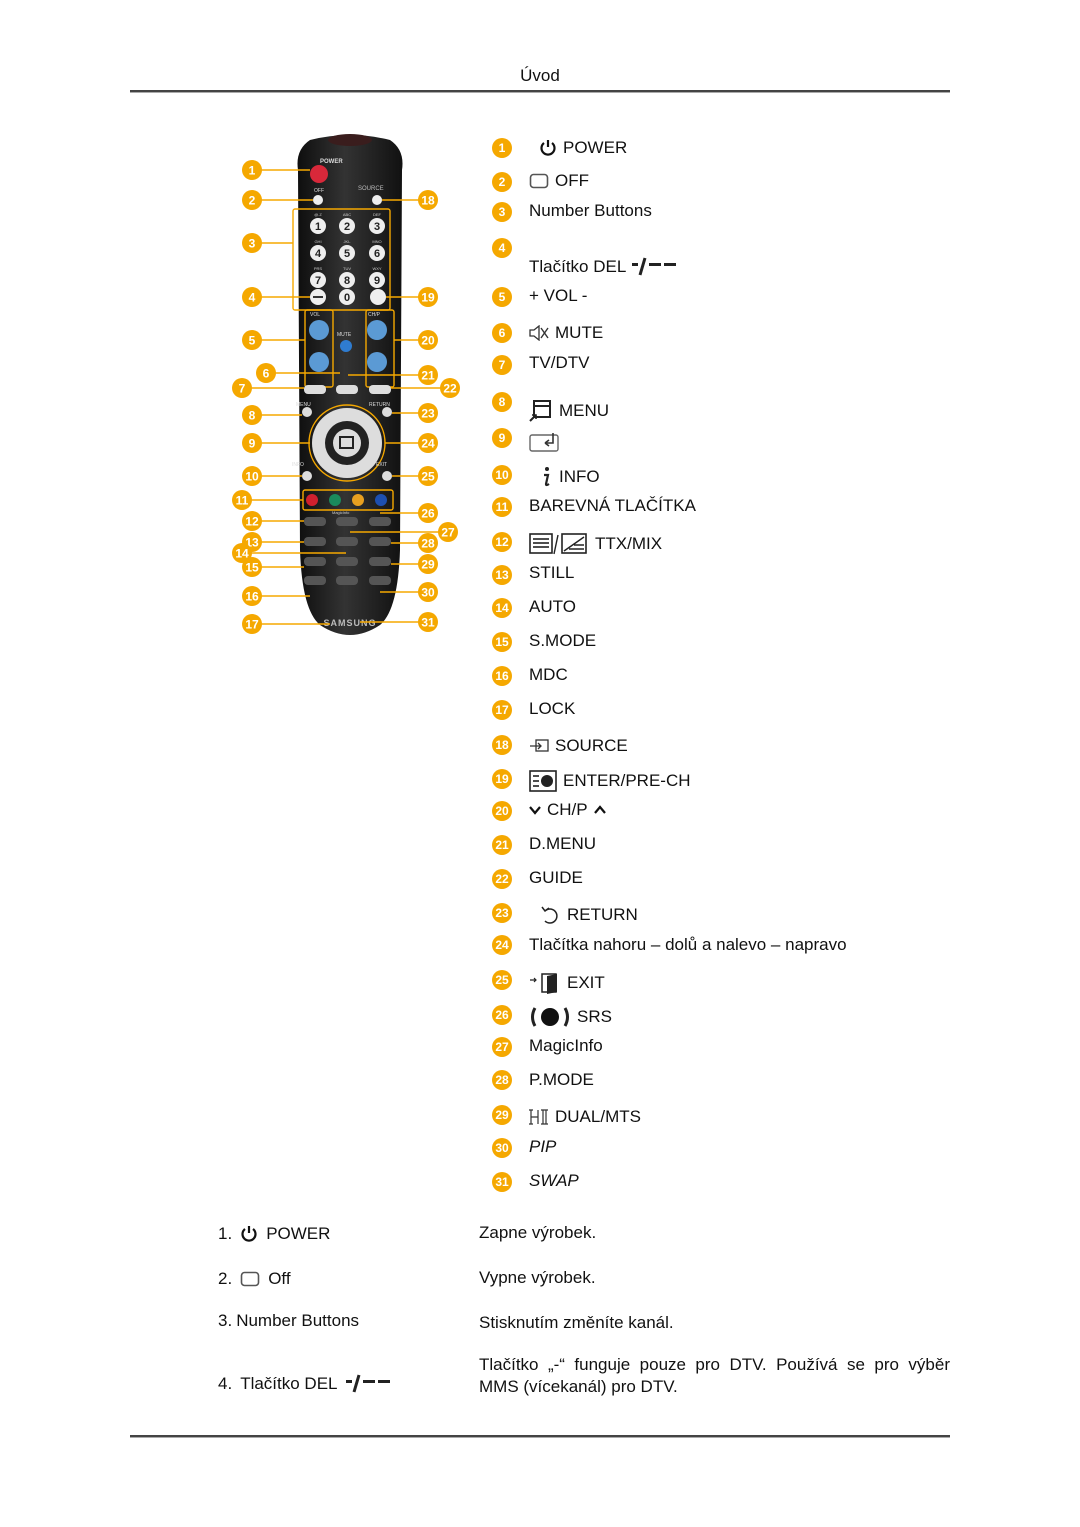 This screenshot has height=1527, width=1080. I want to click on legend-number-badge: 21, so click(502, 845).